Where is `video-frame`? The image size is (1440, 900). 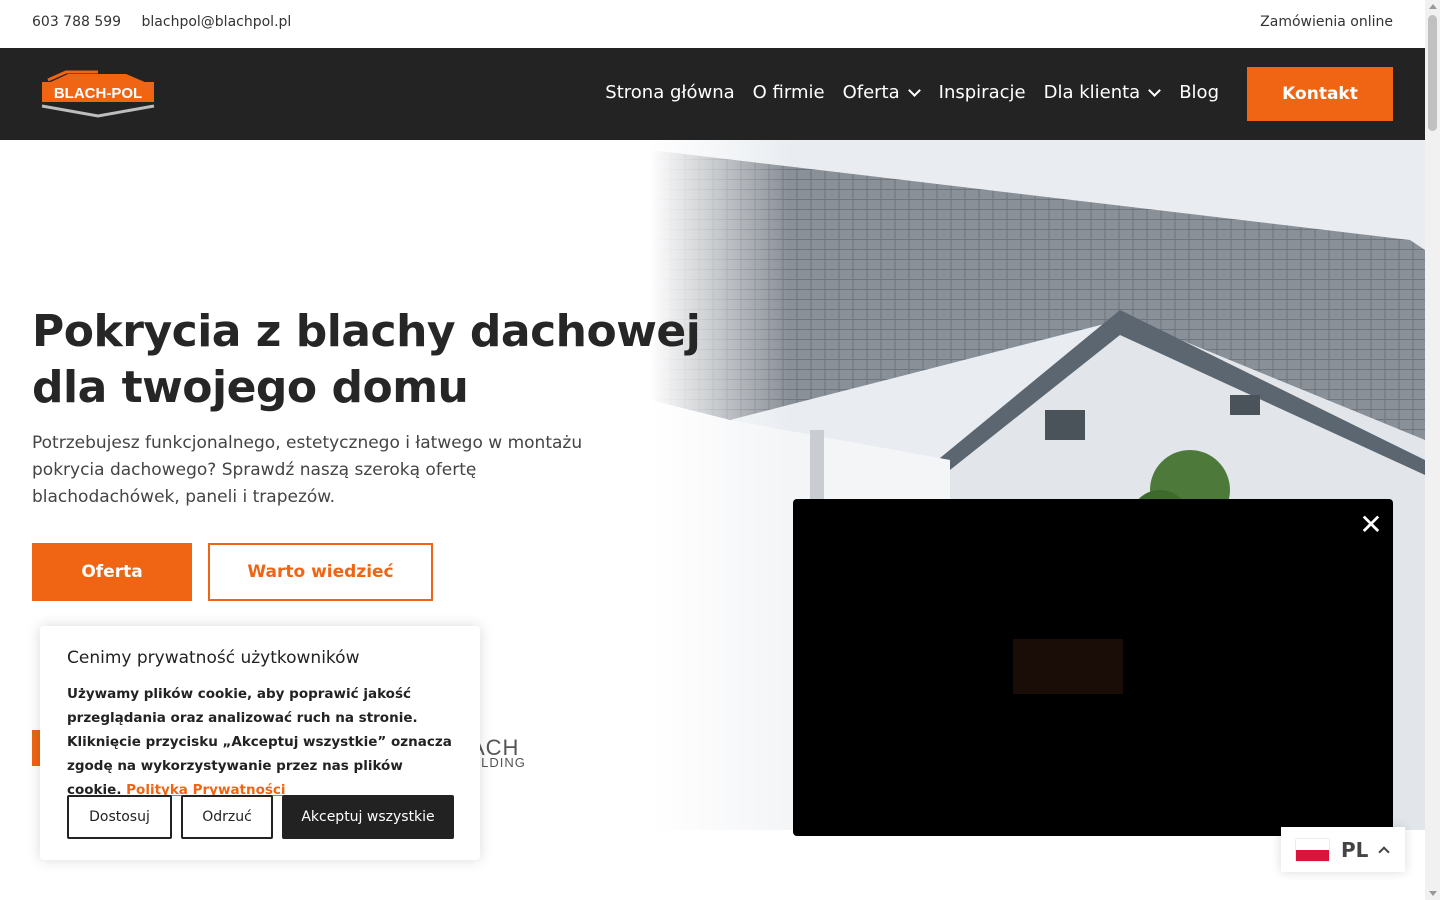
video-frame is located at coordinates (1068, 666).